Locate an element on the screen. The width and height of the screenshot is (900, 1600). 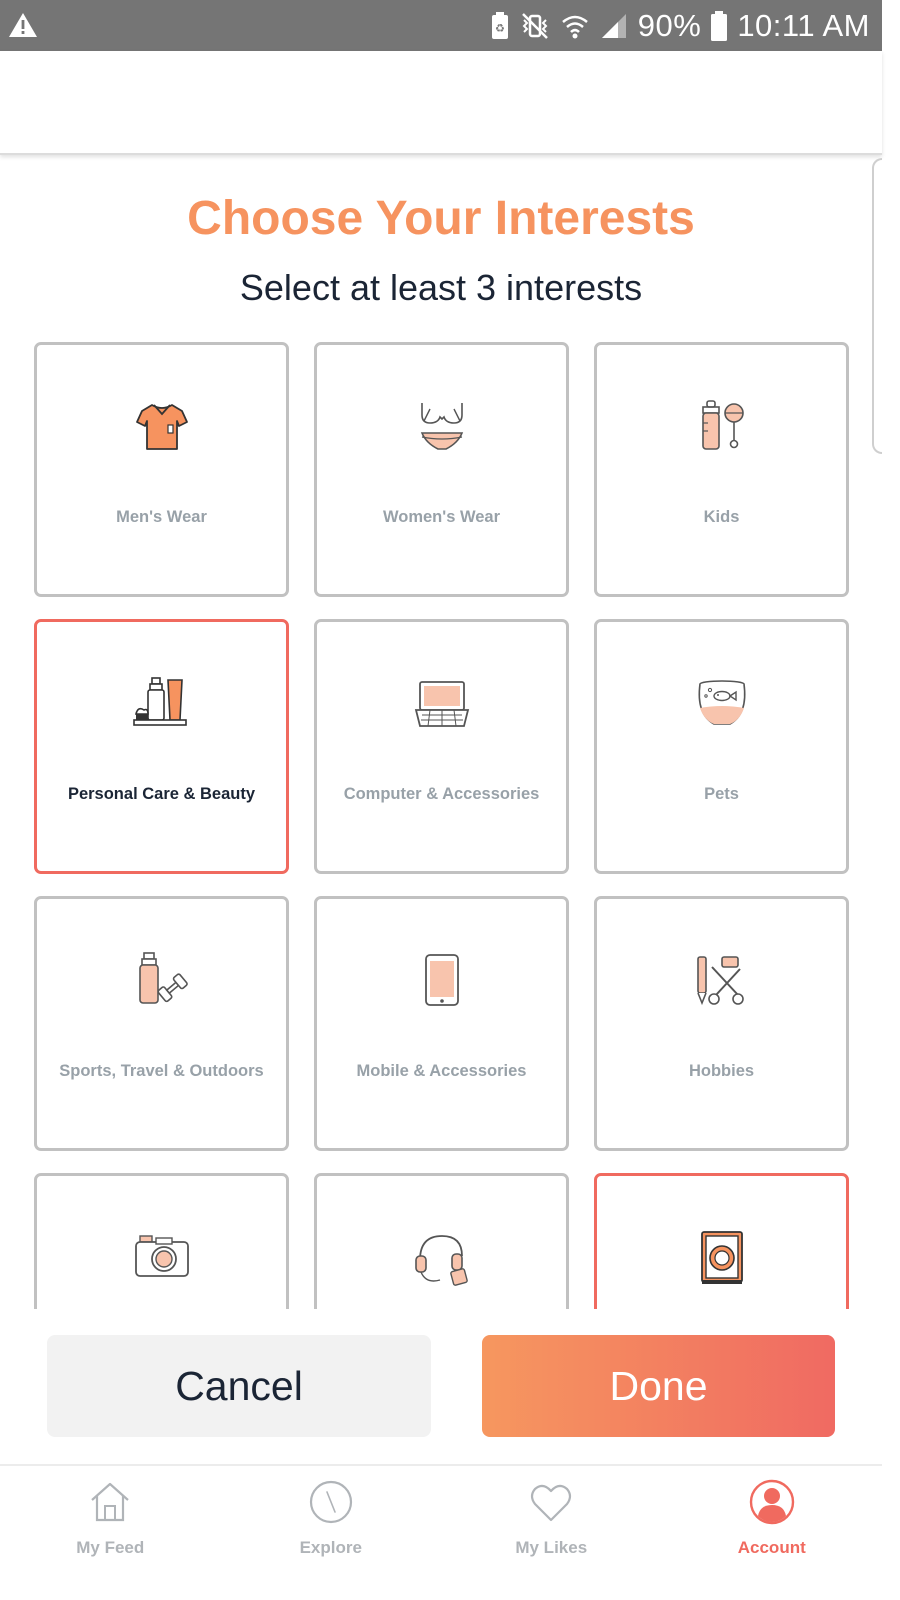
interest-label: Women's Wear is located at coordinates (441, 517).